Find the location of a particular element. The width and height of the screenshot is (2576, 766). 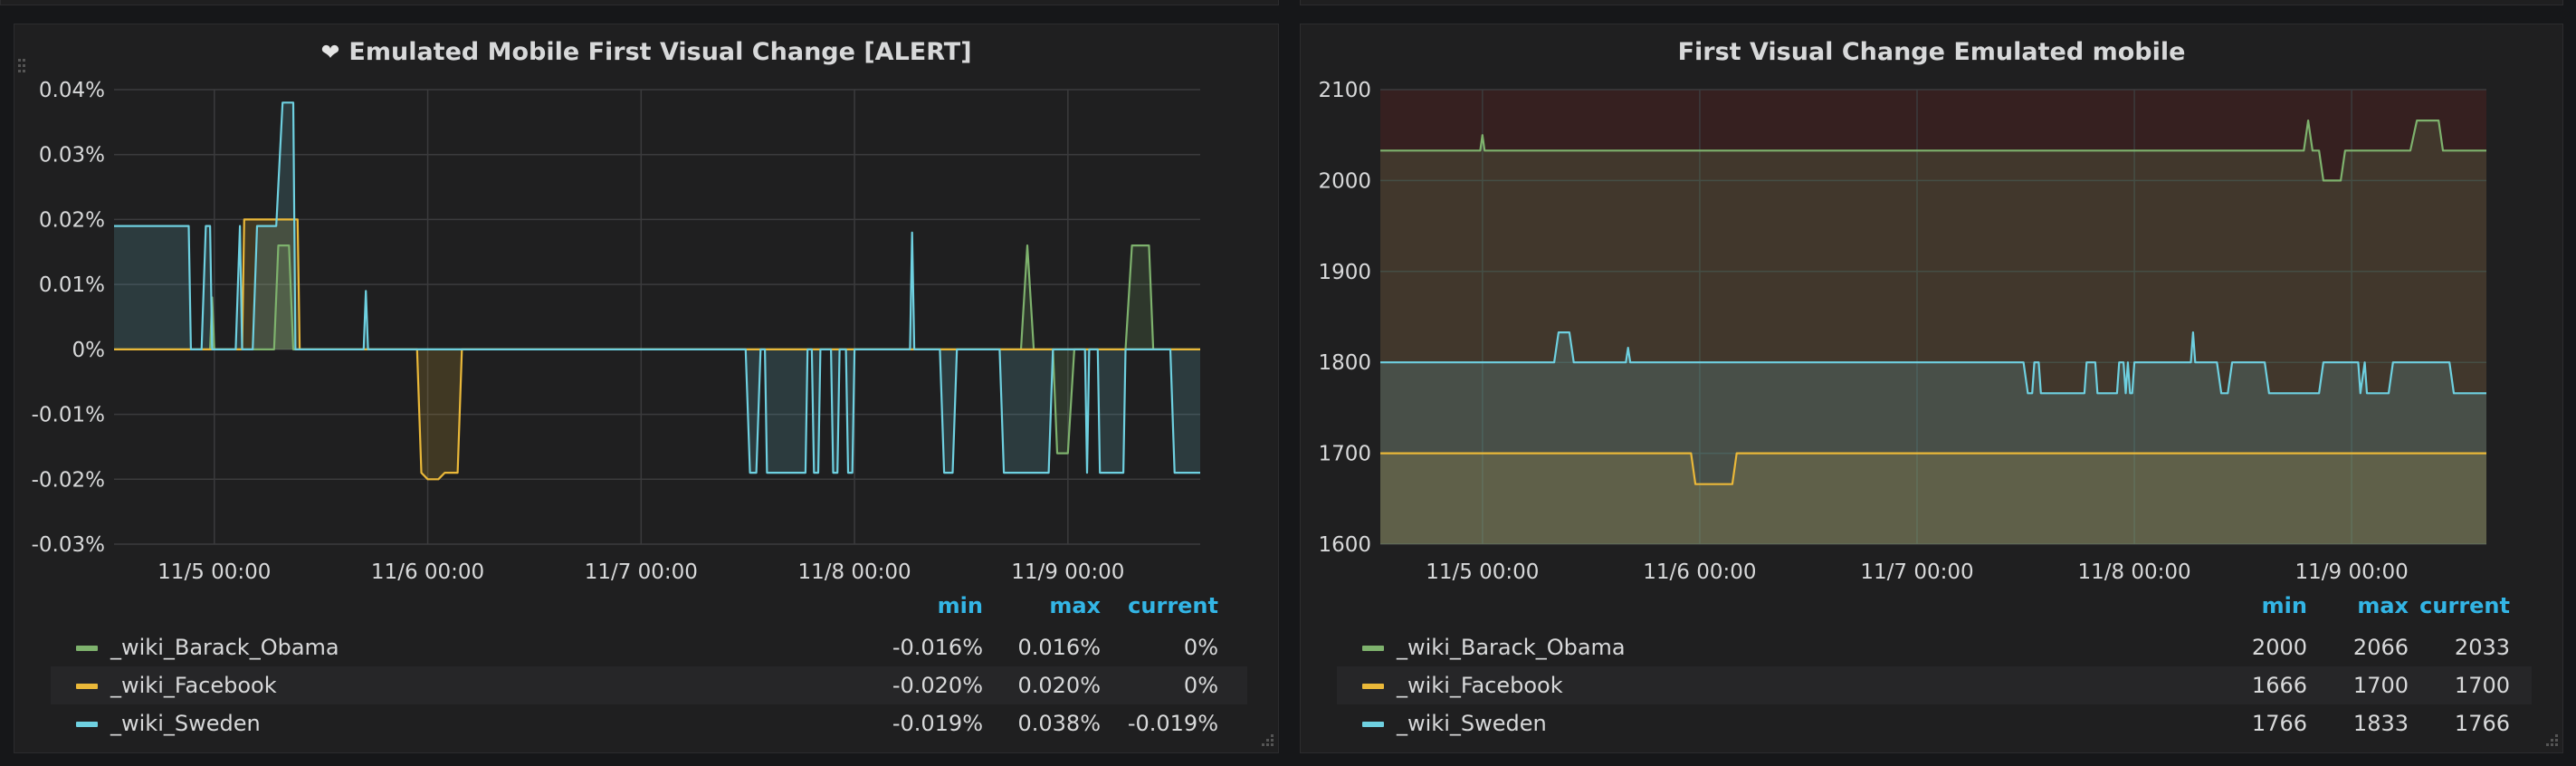

legend-current-value: 2033 is located at coordinates (2482, 647).